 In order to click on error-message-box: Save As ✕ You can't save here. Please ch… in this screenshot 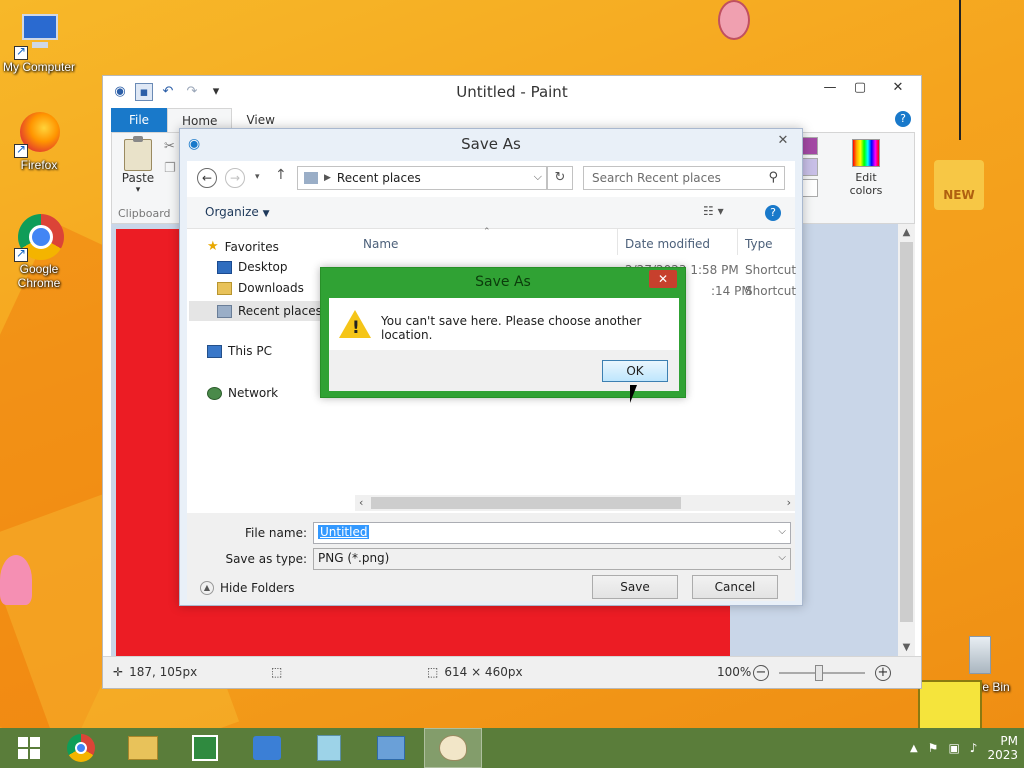, I will do `click(503, 332)`.